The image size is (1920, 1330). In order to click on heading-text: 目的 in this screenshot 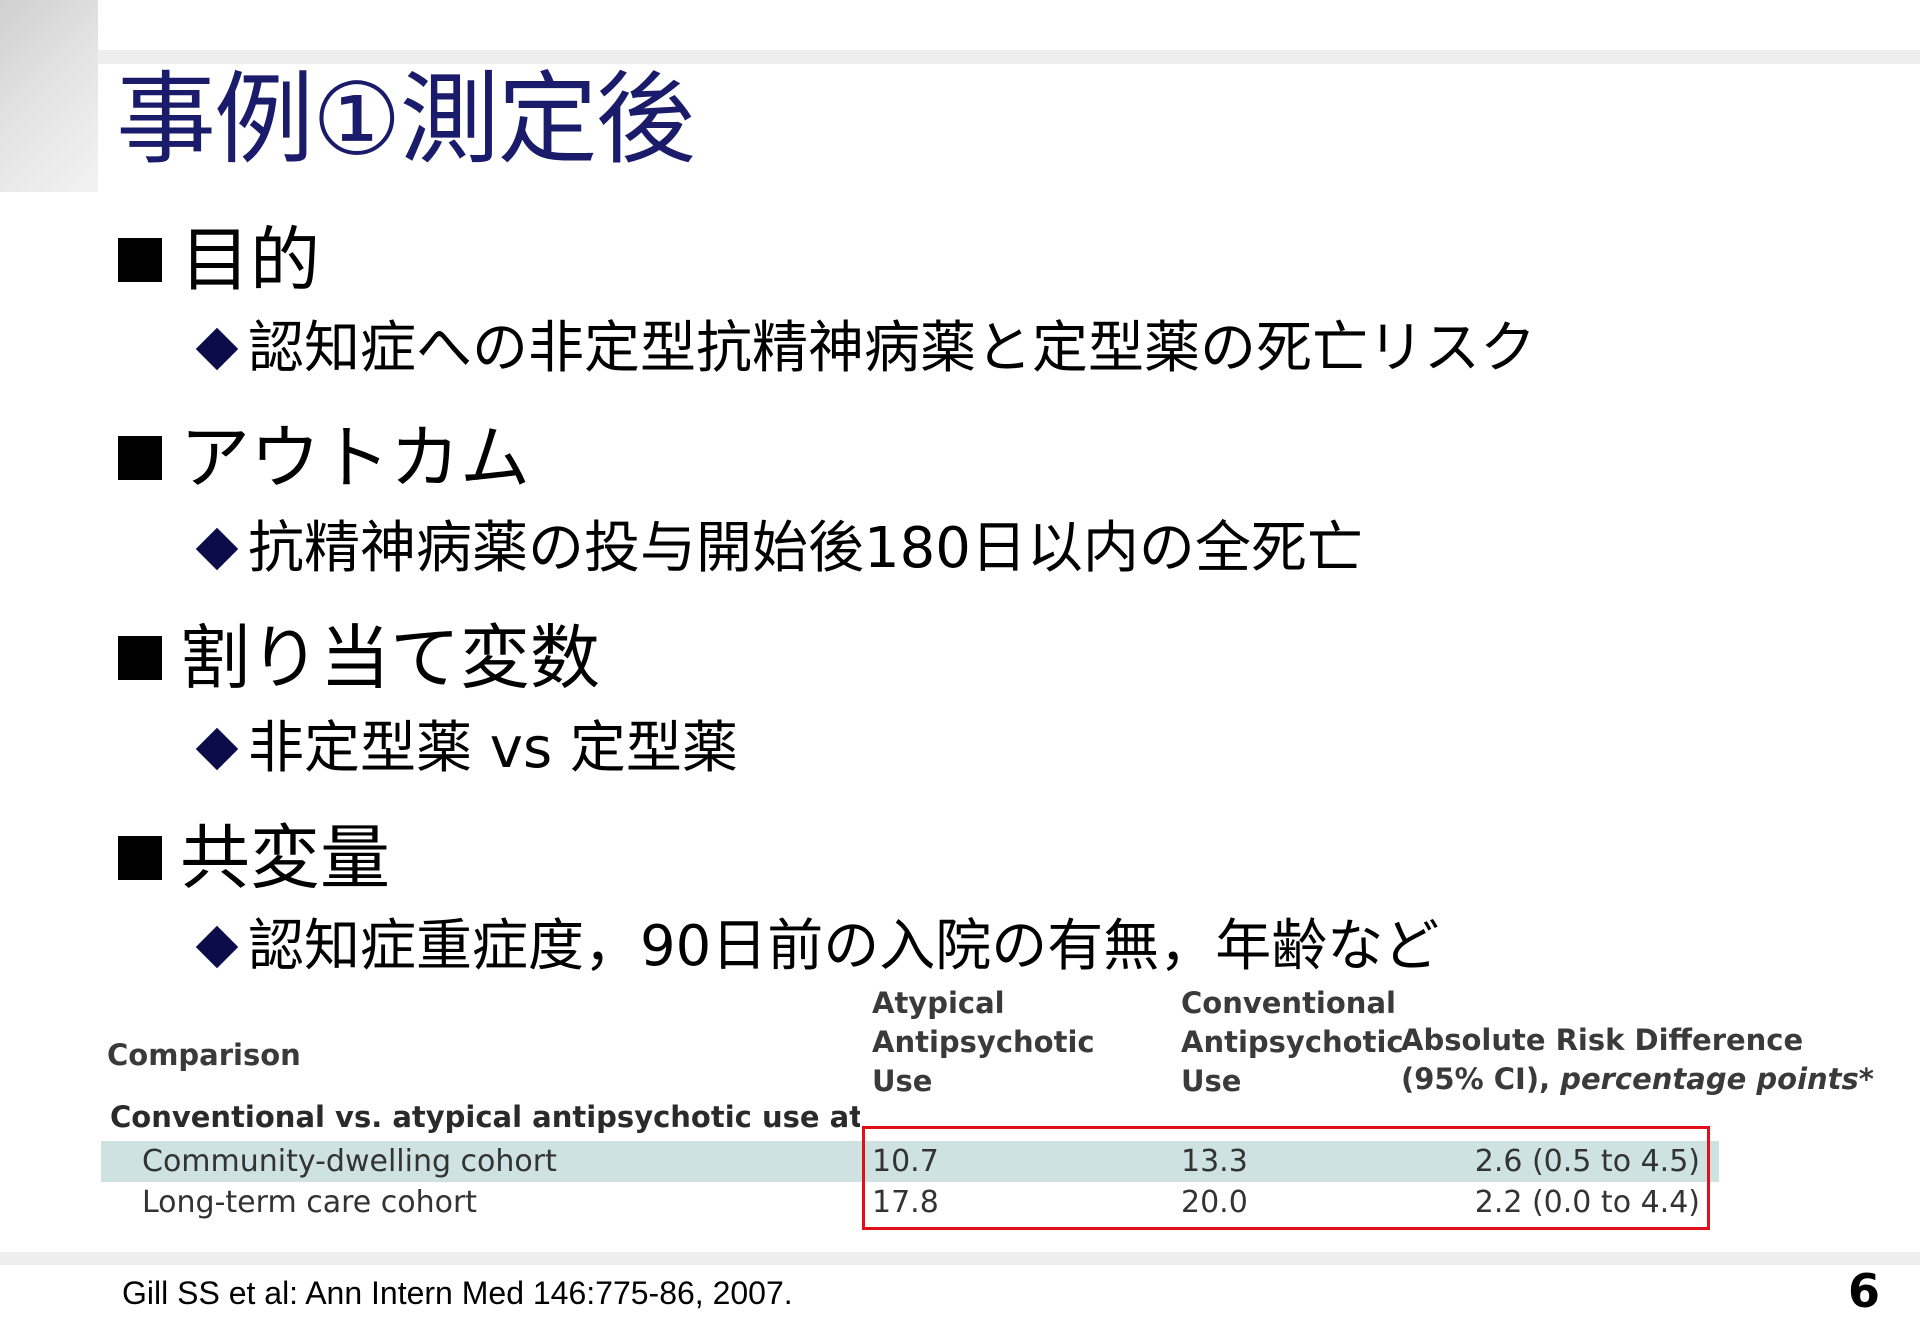, I will do `click(250, 260)`.